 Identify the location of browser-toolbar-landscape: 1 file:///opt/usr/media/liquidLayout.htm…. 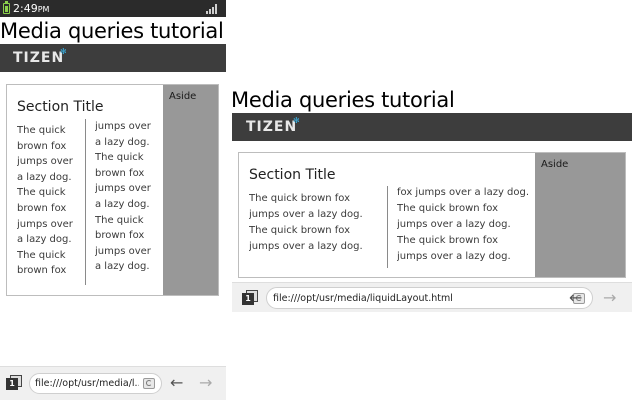
(432, 297).